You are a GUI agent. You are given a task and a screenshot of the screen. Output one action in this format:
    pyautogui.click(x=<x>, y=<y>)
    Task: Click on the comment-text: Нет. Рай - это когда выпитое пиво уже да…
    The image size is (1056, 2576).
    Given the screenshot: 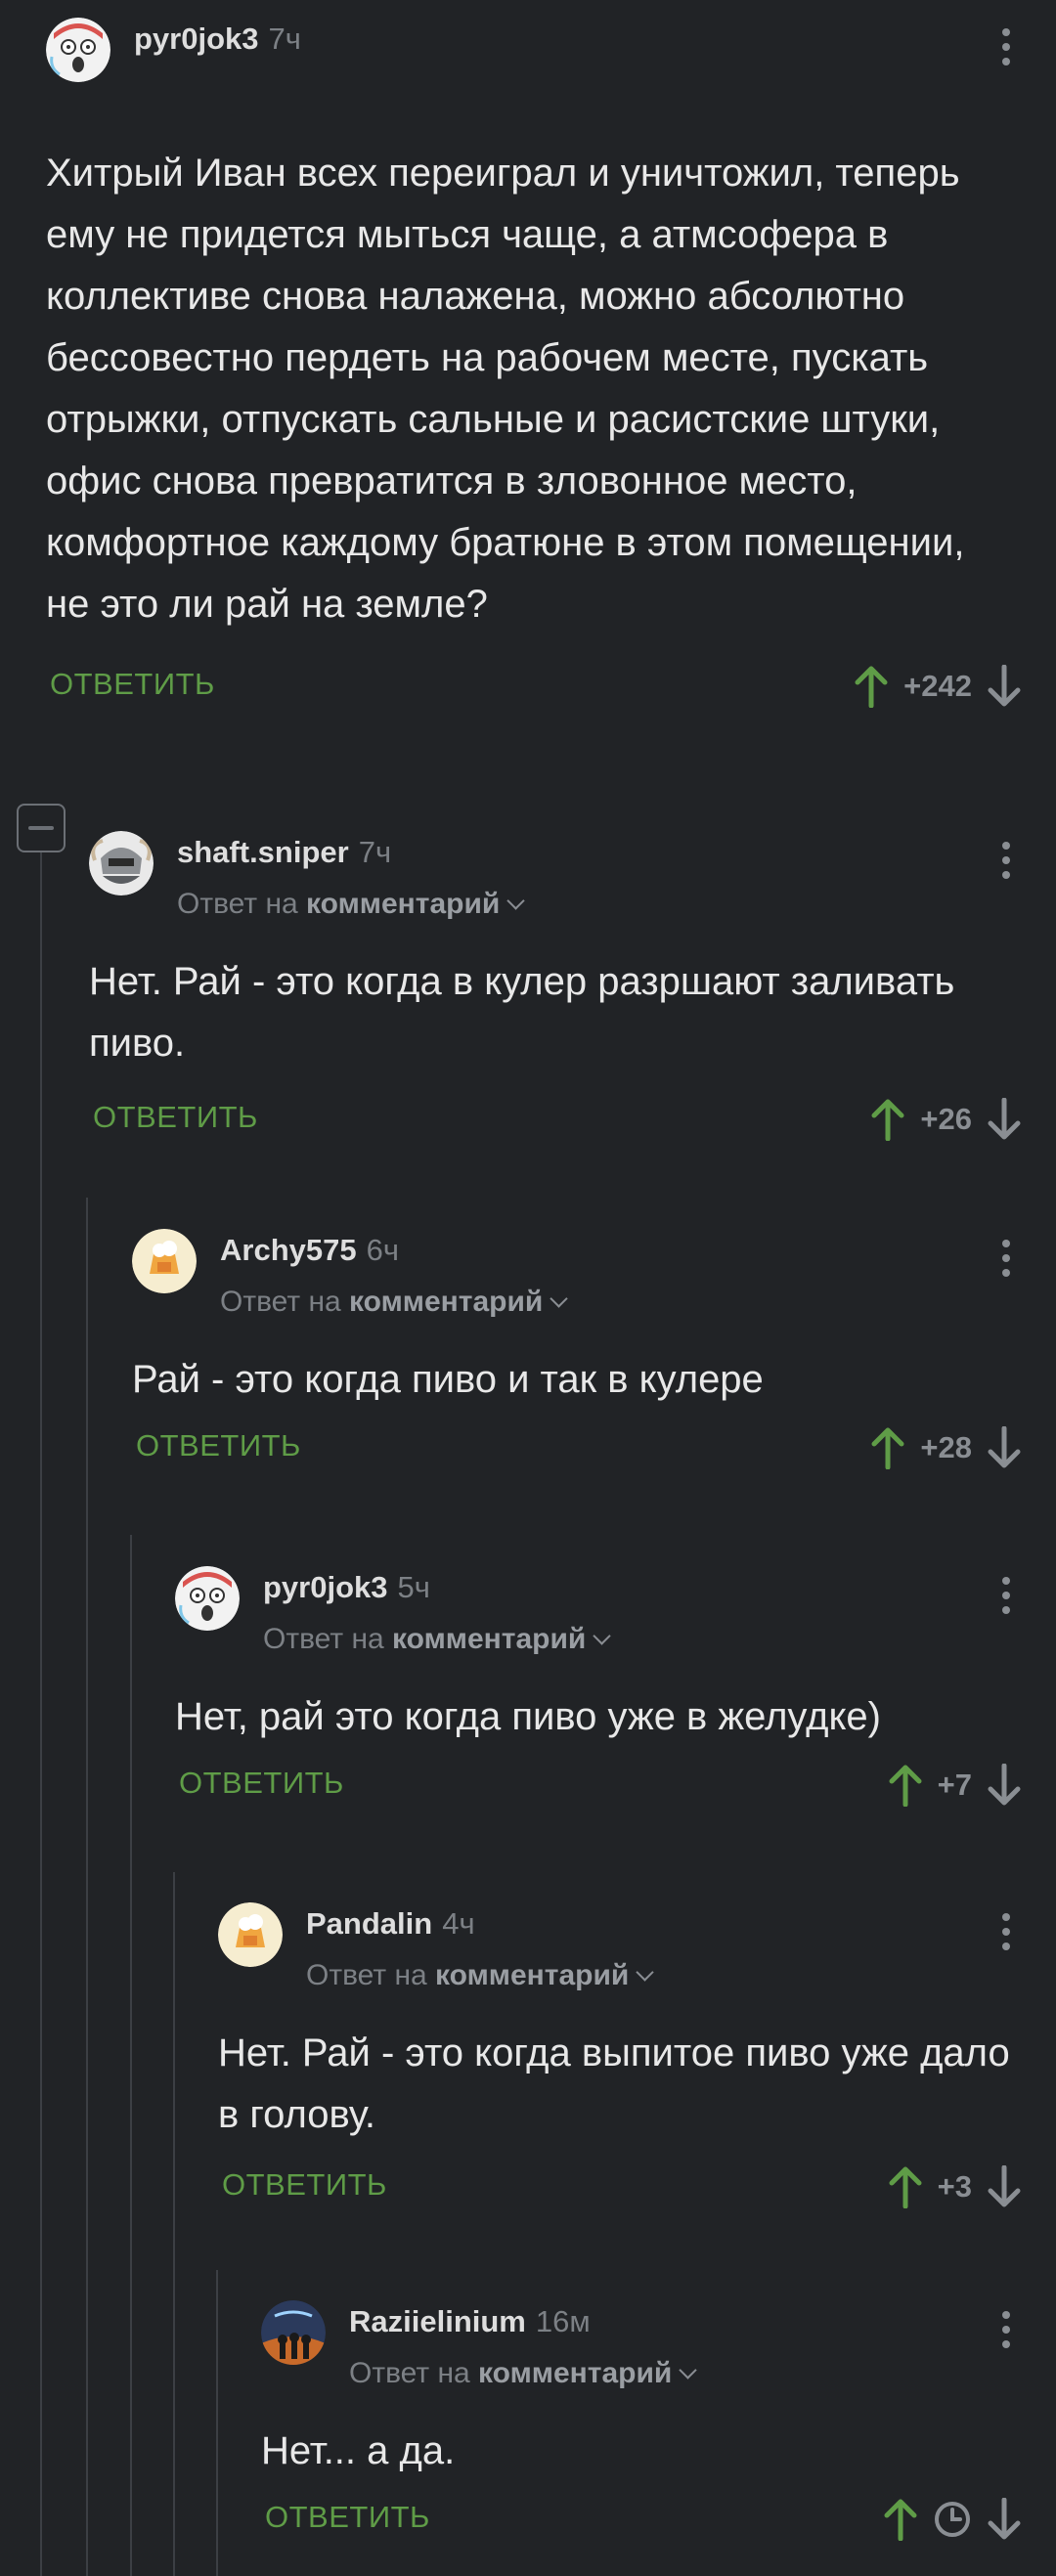 What is the action you would take?
    pyautogui.click(x=614, y=2083)
    